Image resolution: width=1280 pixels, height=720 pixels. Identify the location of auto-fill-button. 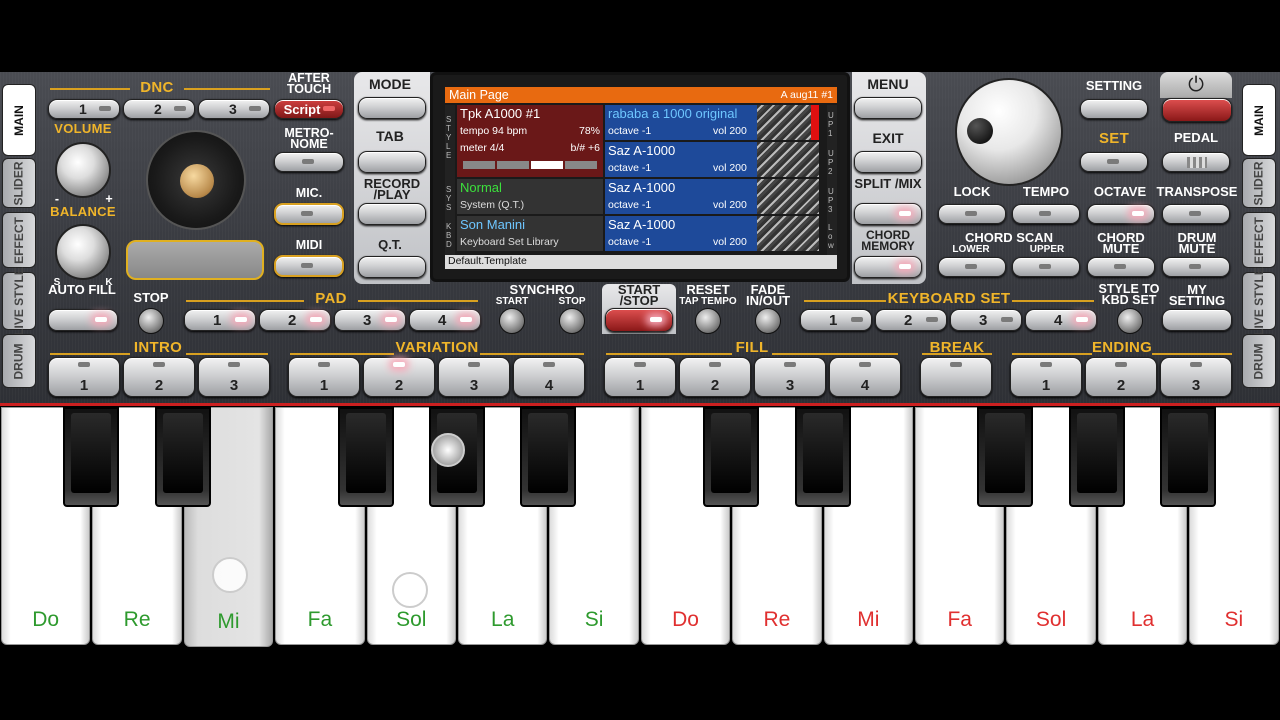
(83, 320).